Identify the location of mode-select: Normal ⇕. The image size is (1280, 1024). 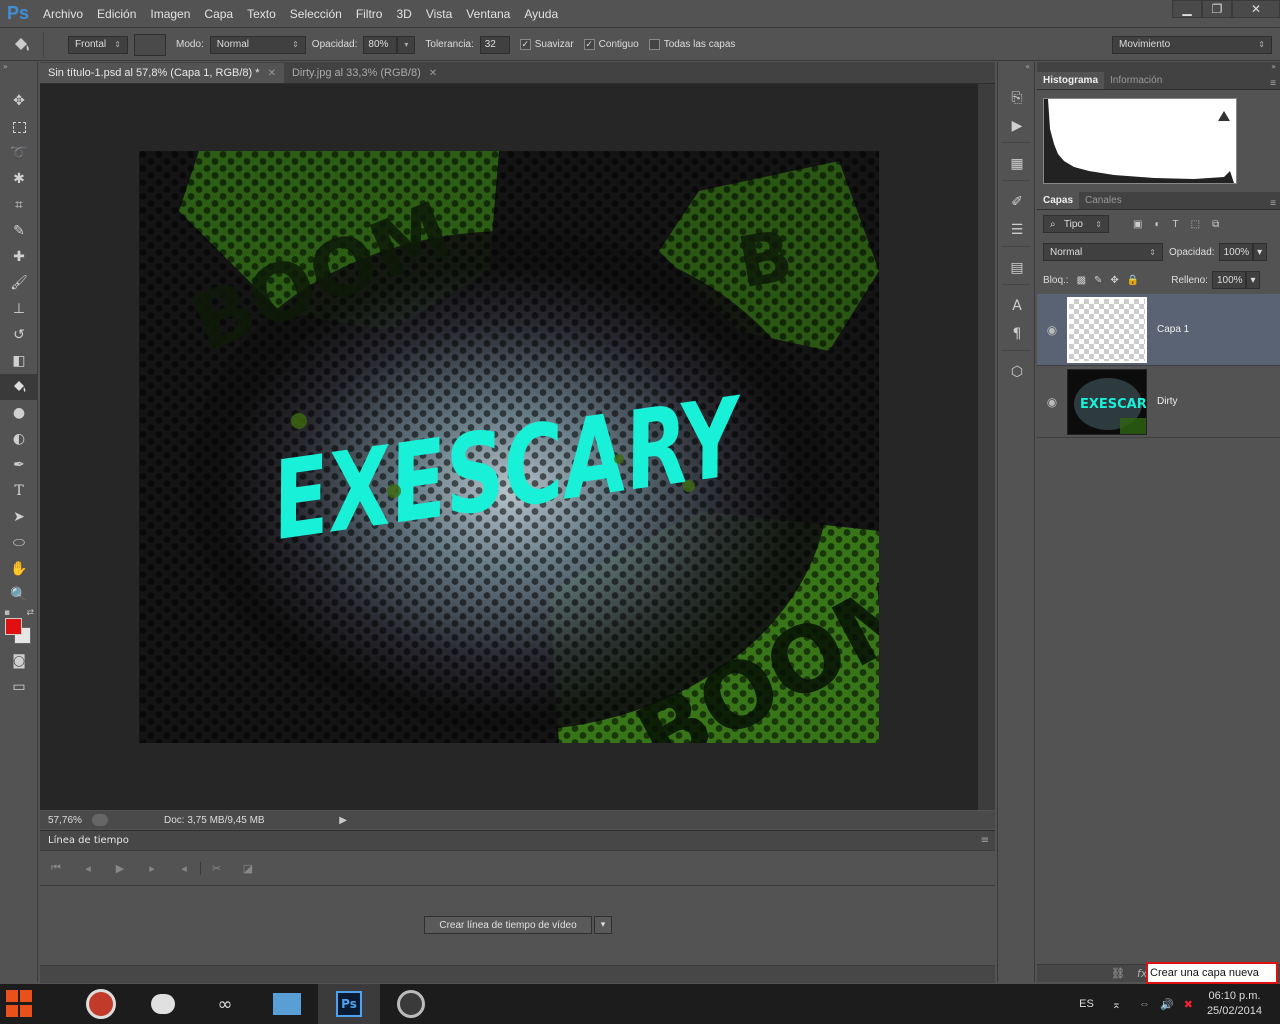
(257, 44).